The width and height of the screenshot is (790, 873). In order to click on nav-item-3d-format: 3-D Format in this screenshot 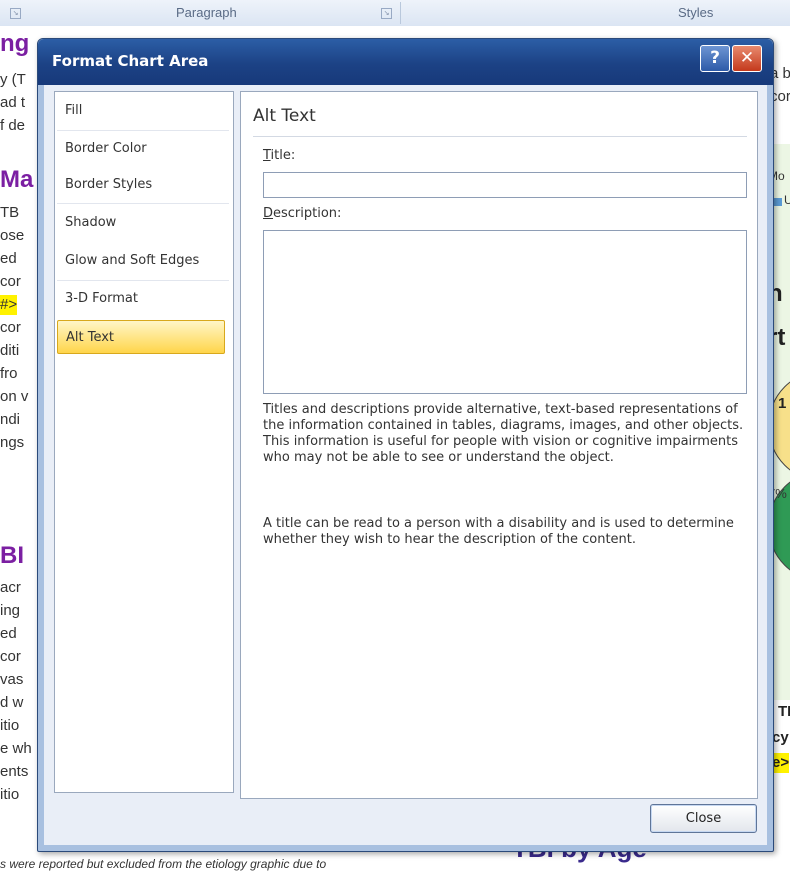, I will do `click(143, 299)`.